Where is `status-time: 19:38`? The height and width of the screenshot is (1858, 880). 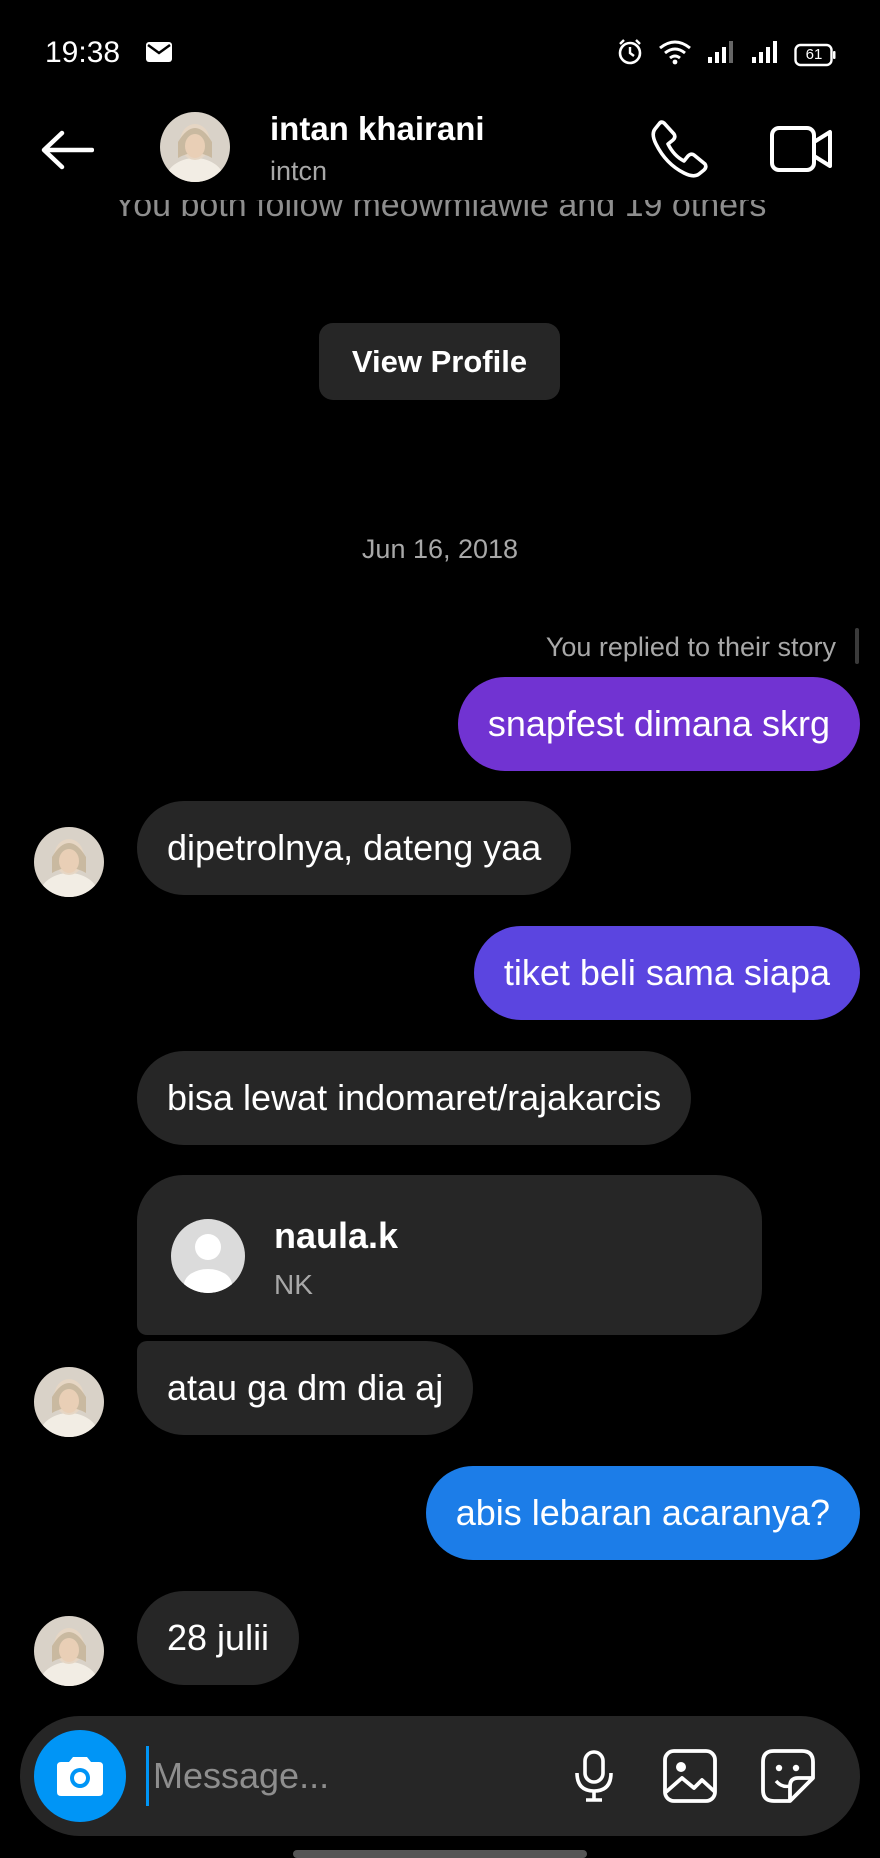 status-time: 19:38 is located at coordinates (83, 52).